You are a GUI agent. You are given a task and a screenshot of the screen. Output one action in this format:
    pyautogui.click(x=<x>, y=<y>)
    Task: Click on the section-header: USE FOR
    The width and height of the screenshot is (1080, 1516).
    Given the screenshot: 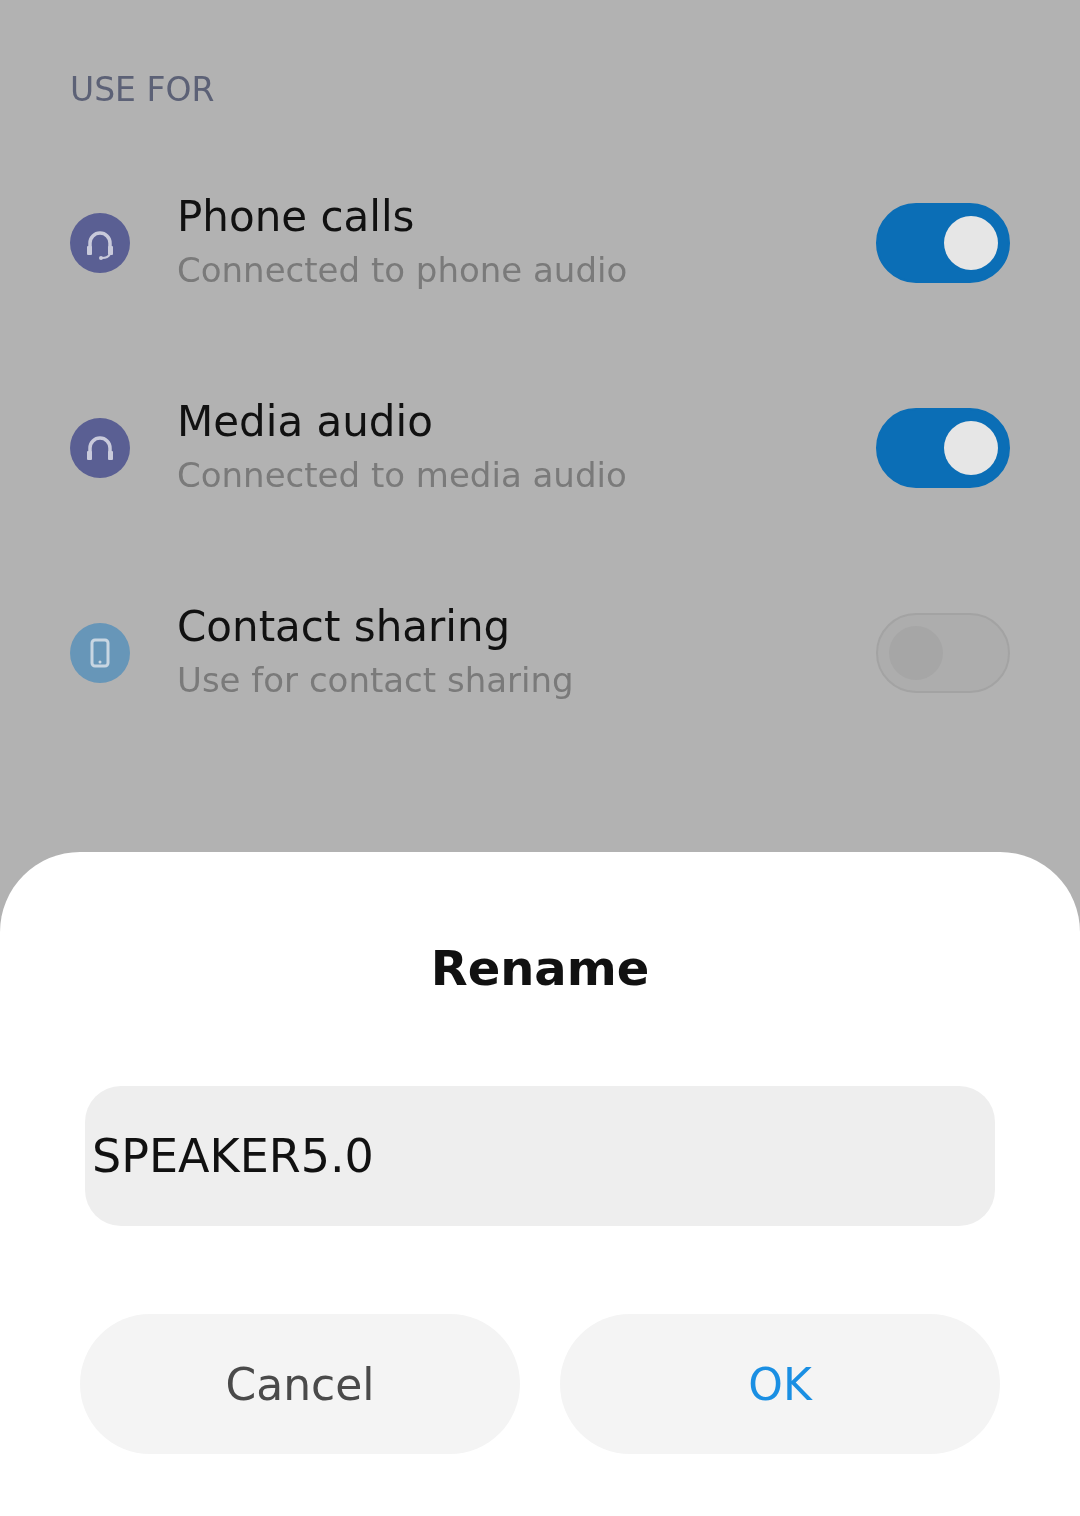 What is the action you would take?
    pyautogui.click(x=143, y=90)
    